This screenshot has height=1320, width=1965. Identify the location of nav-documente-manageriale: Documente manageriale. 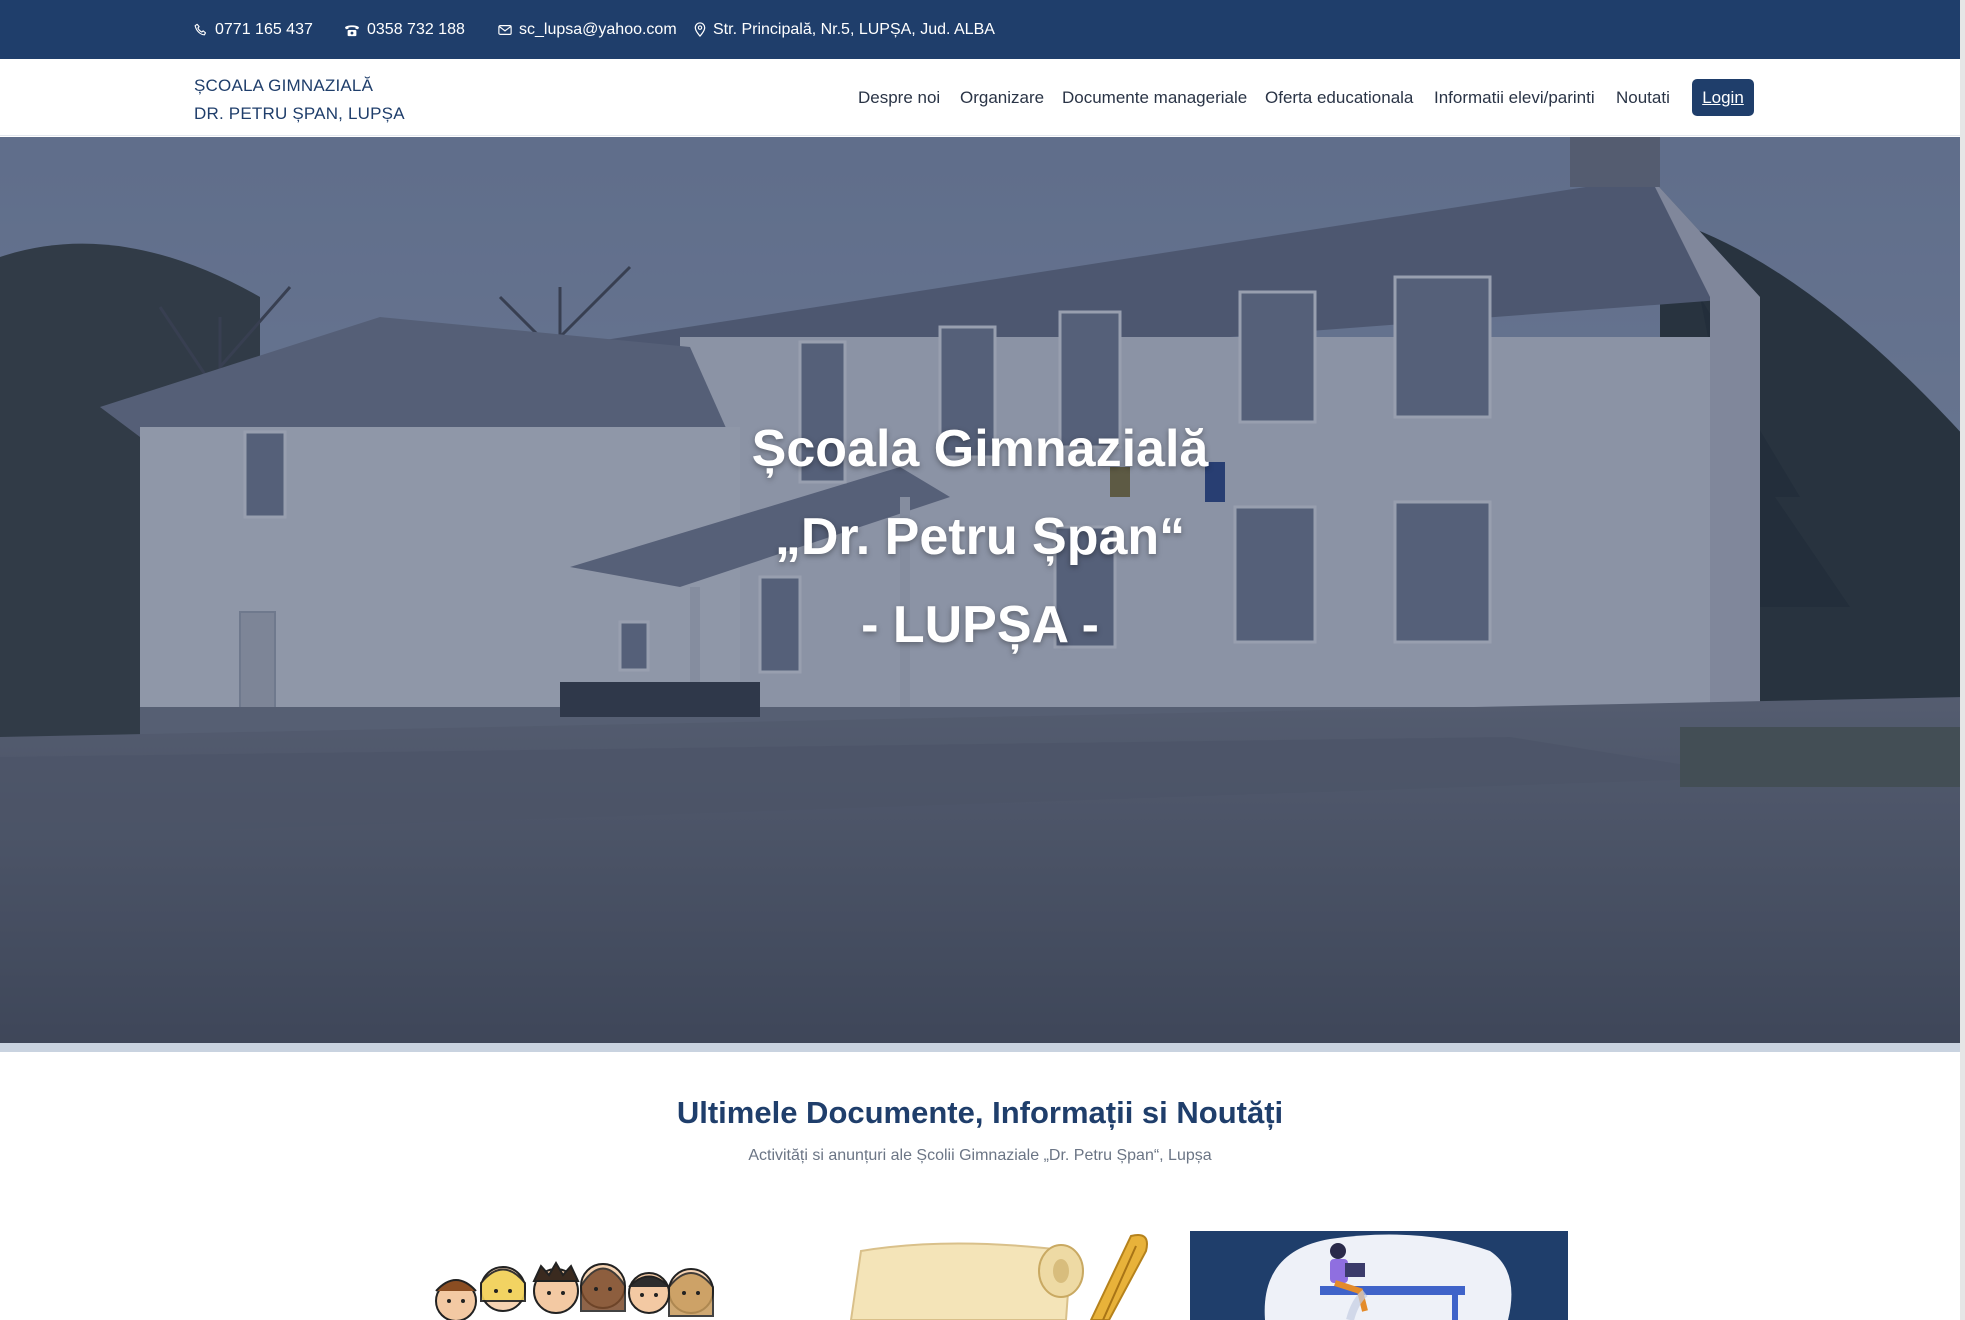
(1154, 97).